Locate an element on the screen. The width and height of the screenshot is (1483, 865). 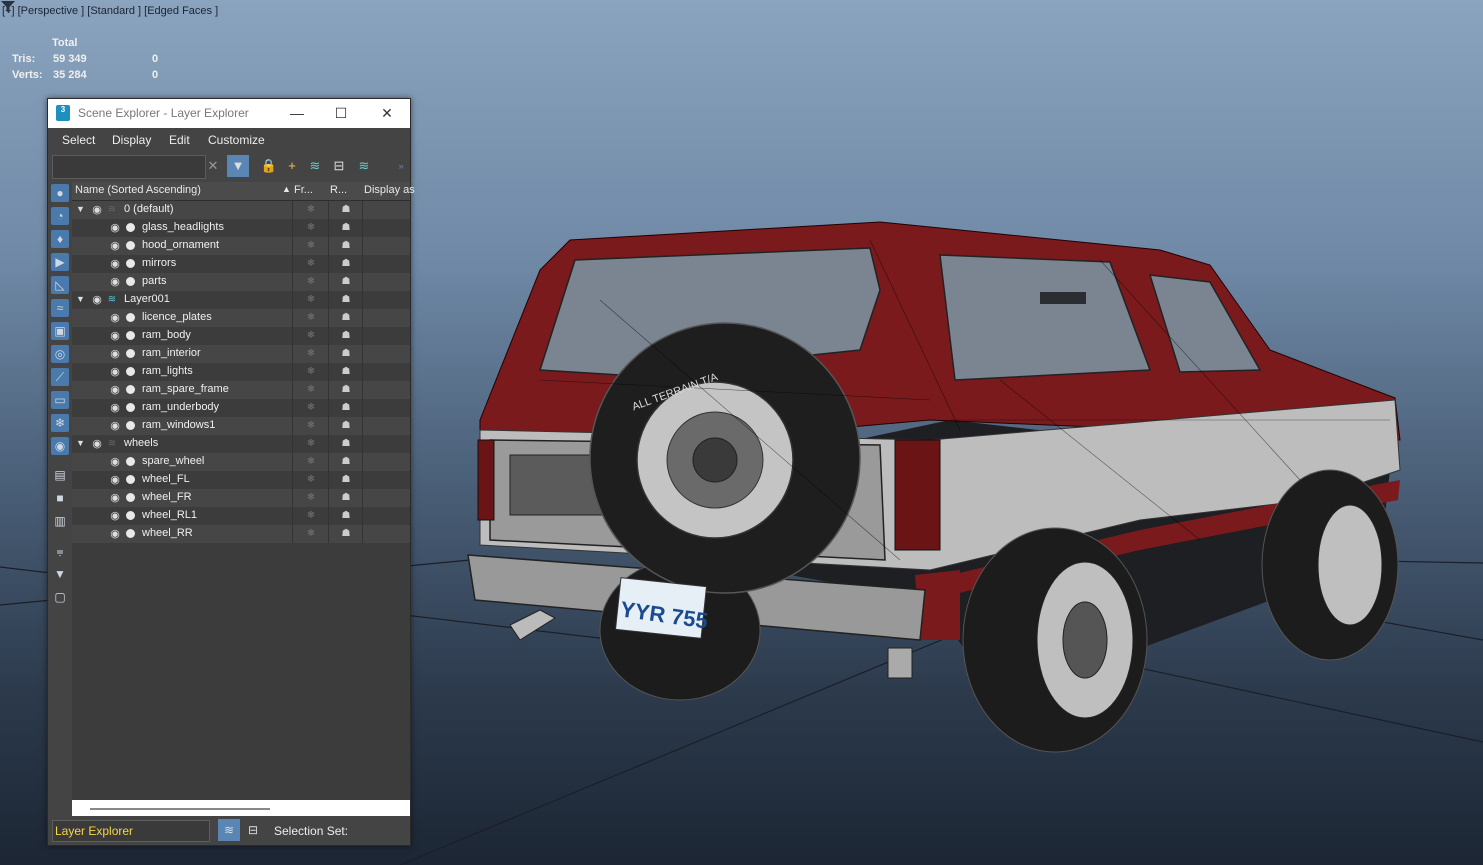
display-groups-icon: ▣ is located at coordinates (60, 331).